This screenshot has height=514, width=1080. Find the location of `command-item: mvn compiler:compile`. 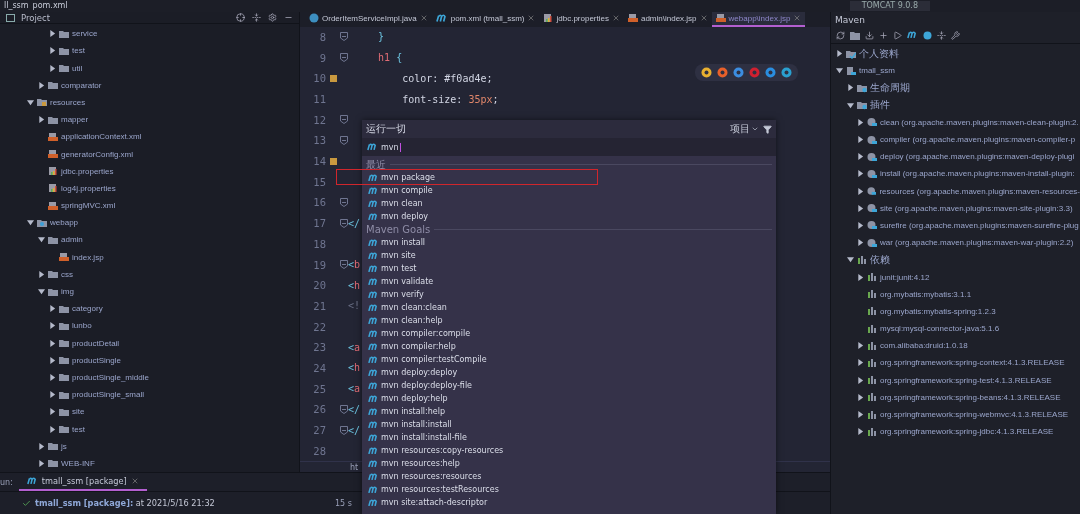

command-item: mvn compiler:compile is located at coordinates (416, 333).